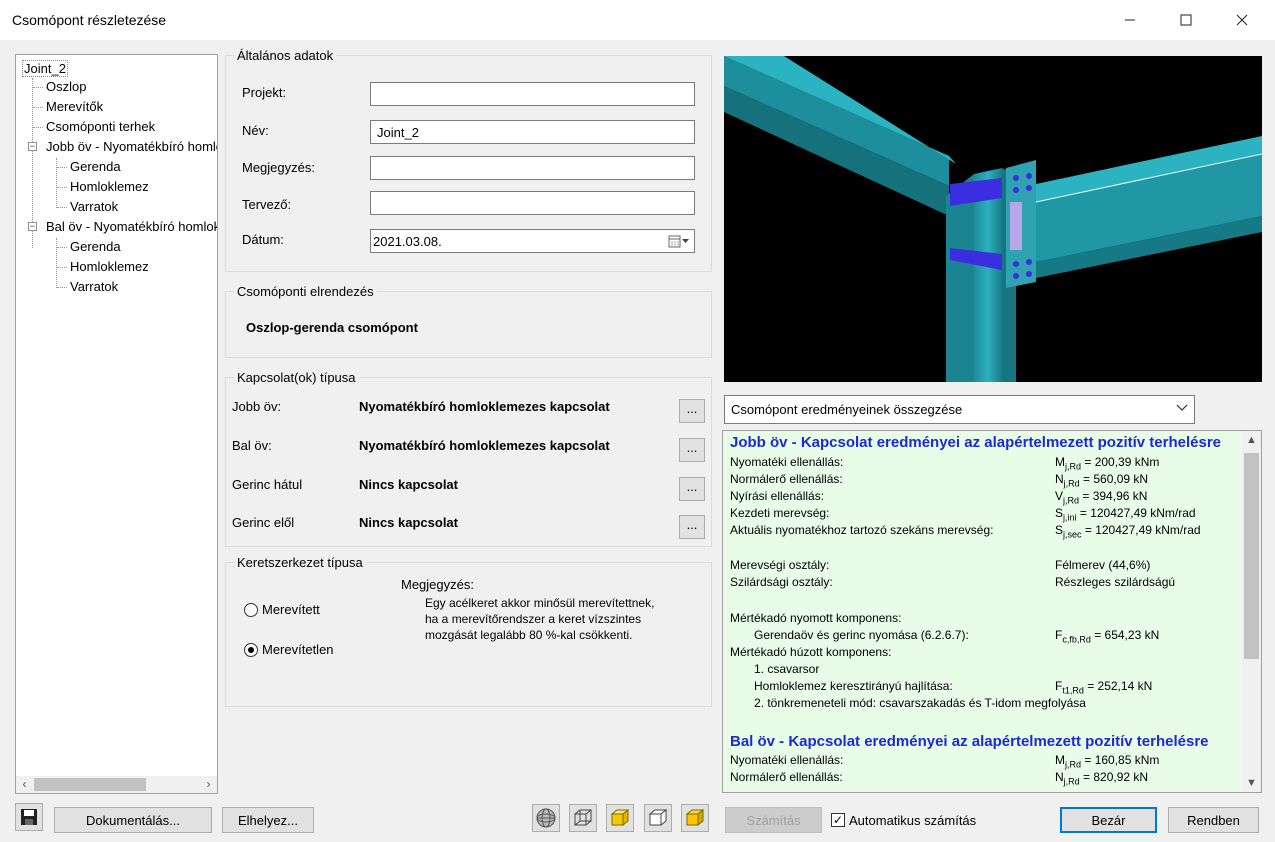 The width and height of the screenshot is (1275, 842). What do you see at coordinates (94, 206) in the screenshot?
I see `tree-item-varratok-right: Varratok` at bounding box center [94, 206].